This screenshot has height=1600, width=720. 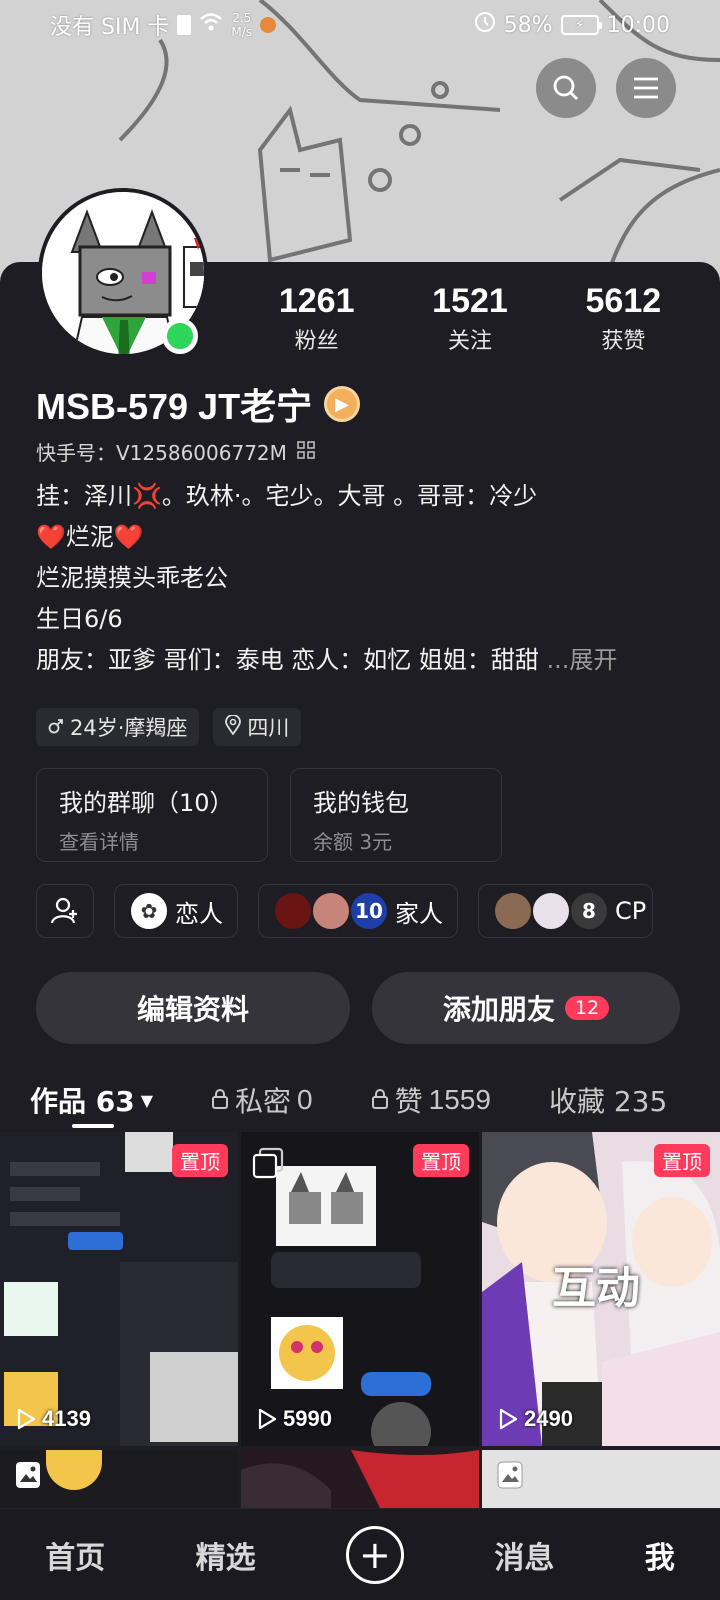 What do you see at coordinates (93, 1126) in the screenshot?
I see `active-tab-indicator` at bounding box center [93, 1126].